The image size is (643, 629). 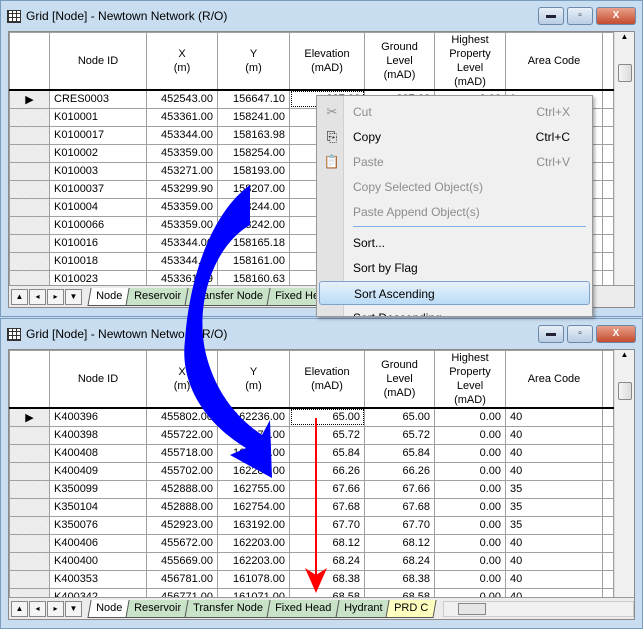 I want to click on table-cell: 455718.00, so click(x=182, y=453).